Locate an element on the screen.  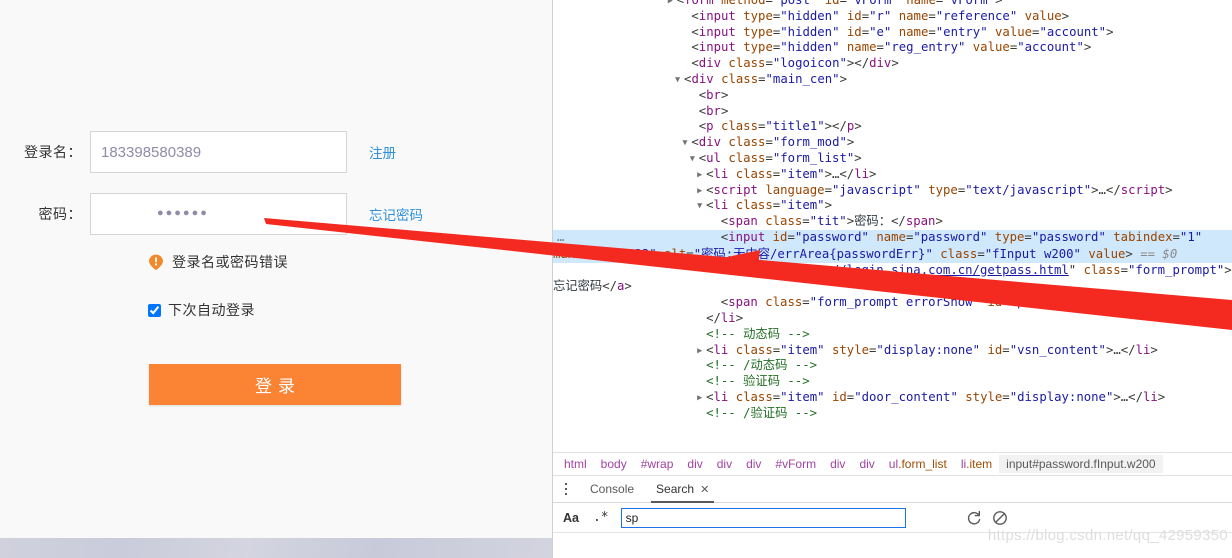
dom-tree-line: <span class="tit">密码：</span> is located at coordinates (892, 222).